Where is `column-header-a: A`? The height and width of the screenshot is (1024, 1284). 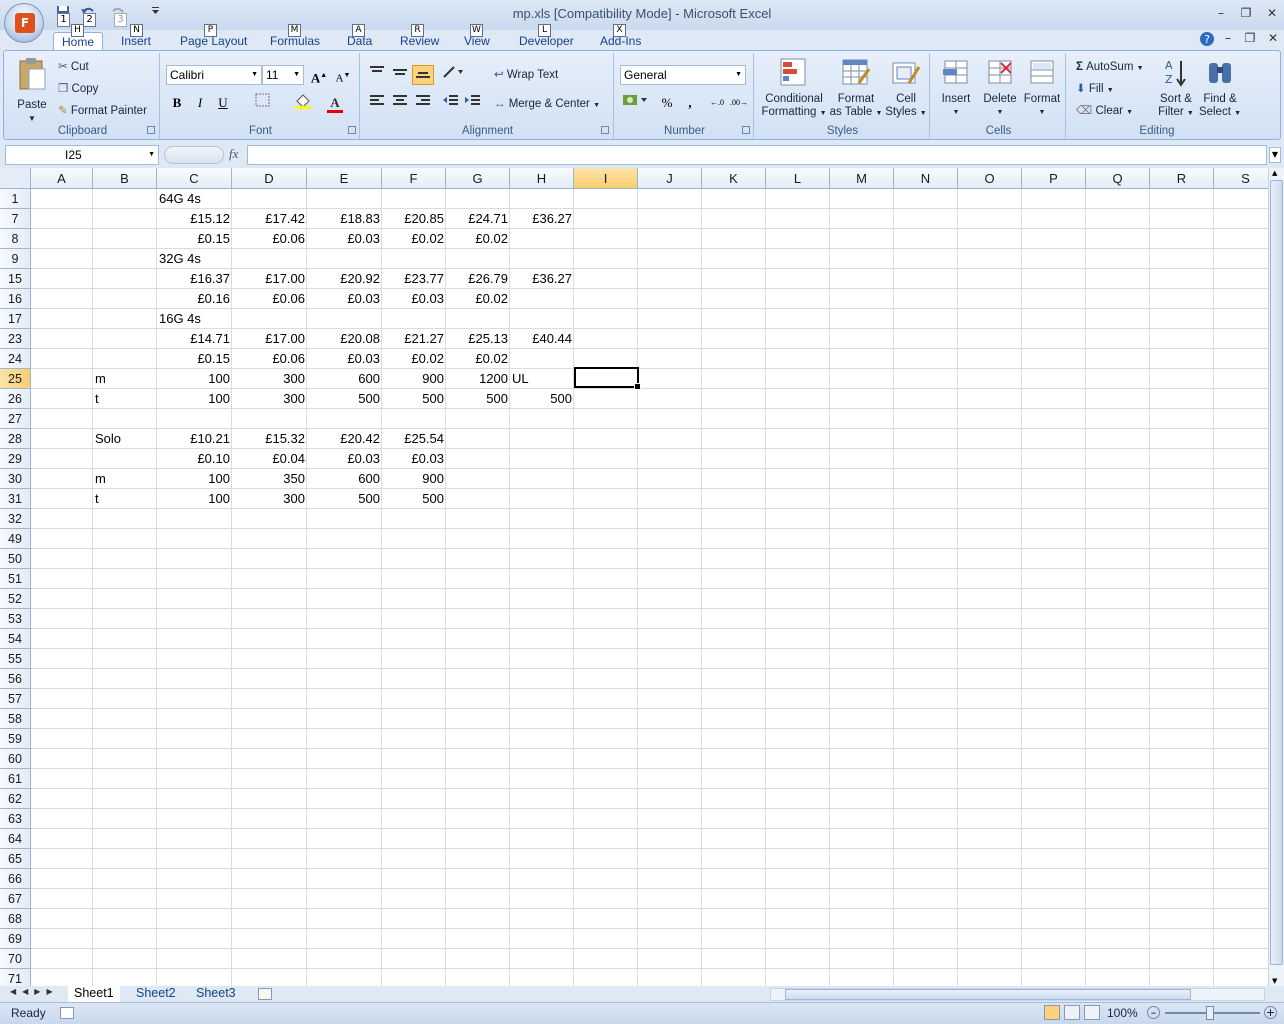
column-header-a: A is located at coordinates (62, 178).